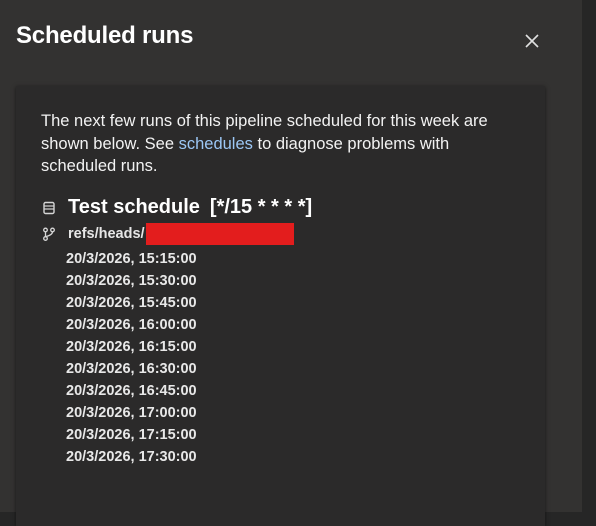 This screenshot has width=596, height=526. I want to click on close-icon, so click(532, 41).